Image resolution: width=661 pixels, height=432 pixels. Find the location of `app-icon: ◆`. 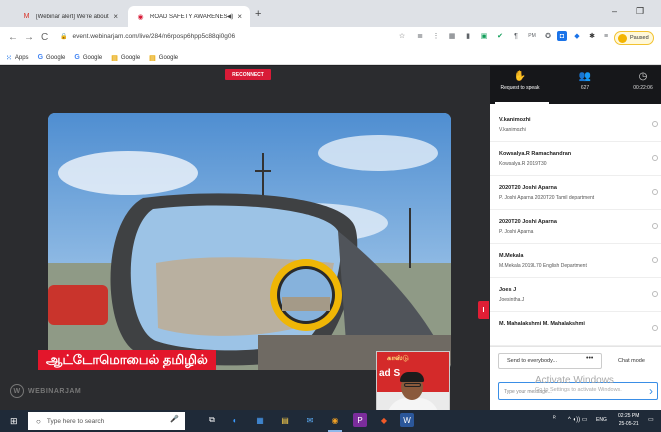

app-icon: ◆ is located at coordinates (384, 420).